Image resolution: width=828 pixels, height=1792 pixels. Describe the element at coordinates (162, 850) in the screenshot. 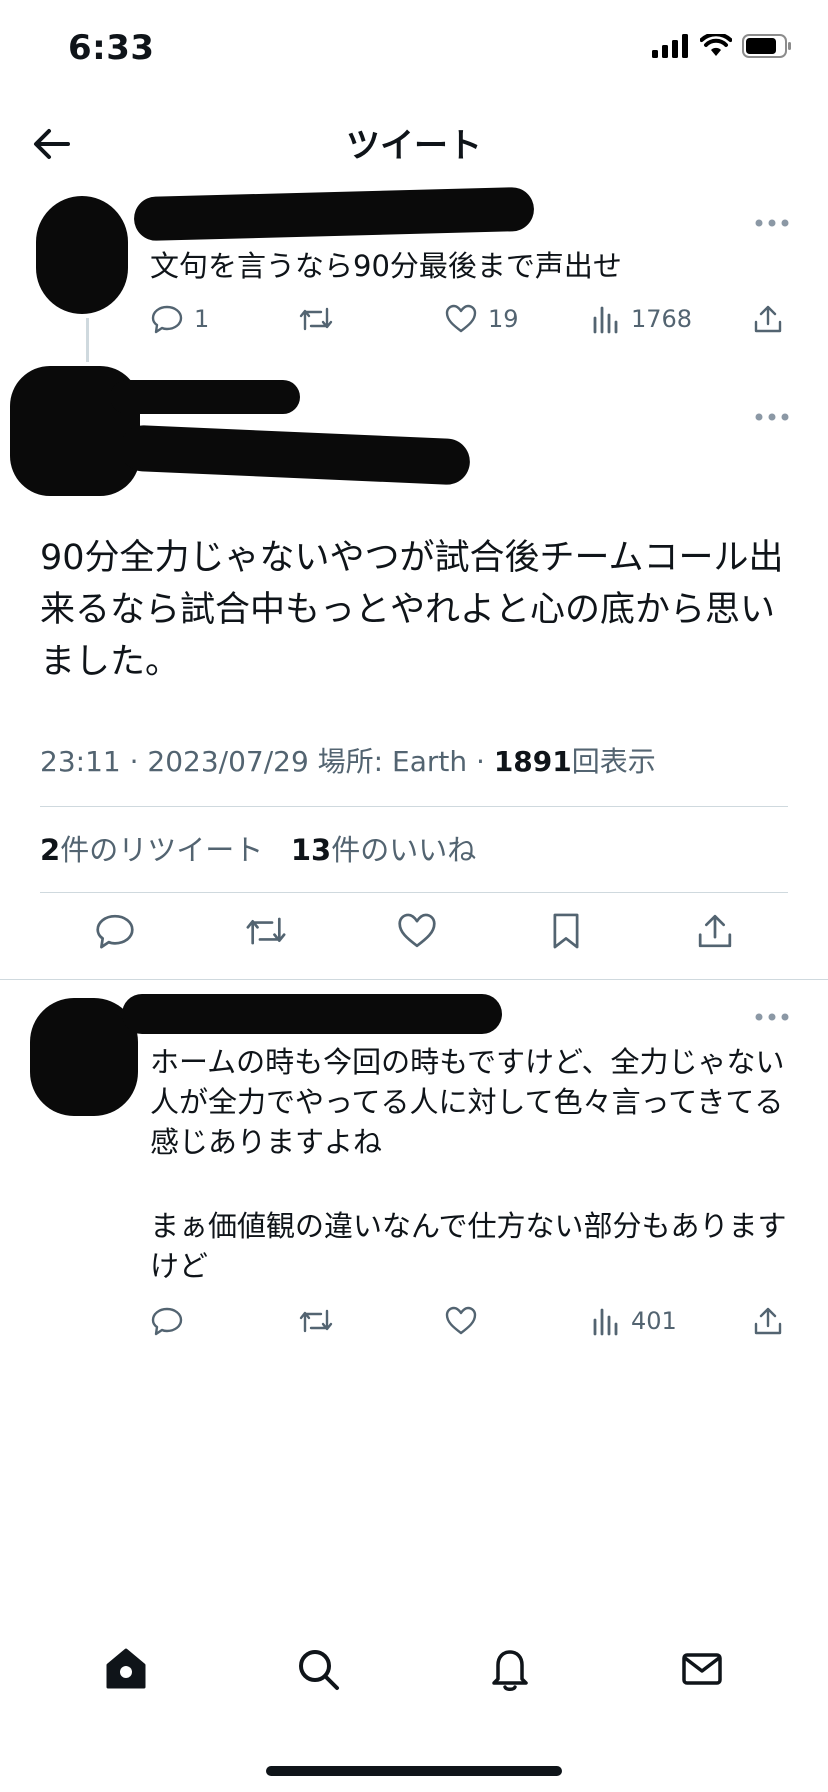

I see `retweet-stat-label: 件のリツイート` at that location.